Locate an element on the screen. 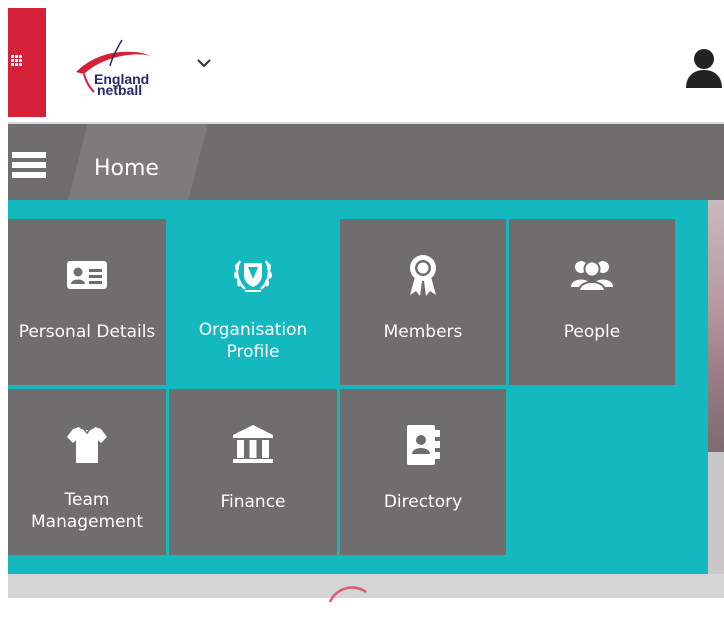  tile-label: Finance is located at coordinates (253, 502).